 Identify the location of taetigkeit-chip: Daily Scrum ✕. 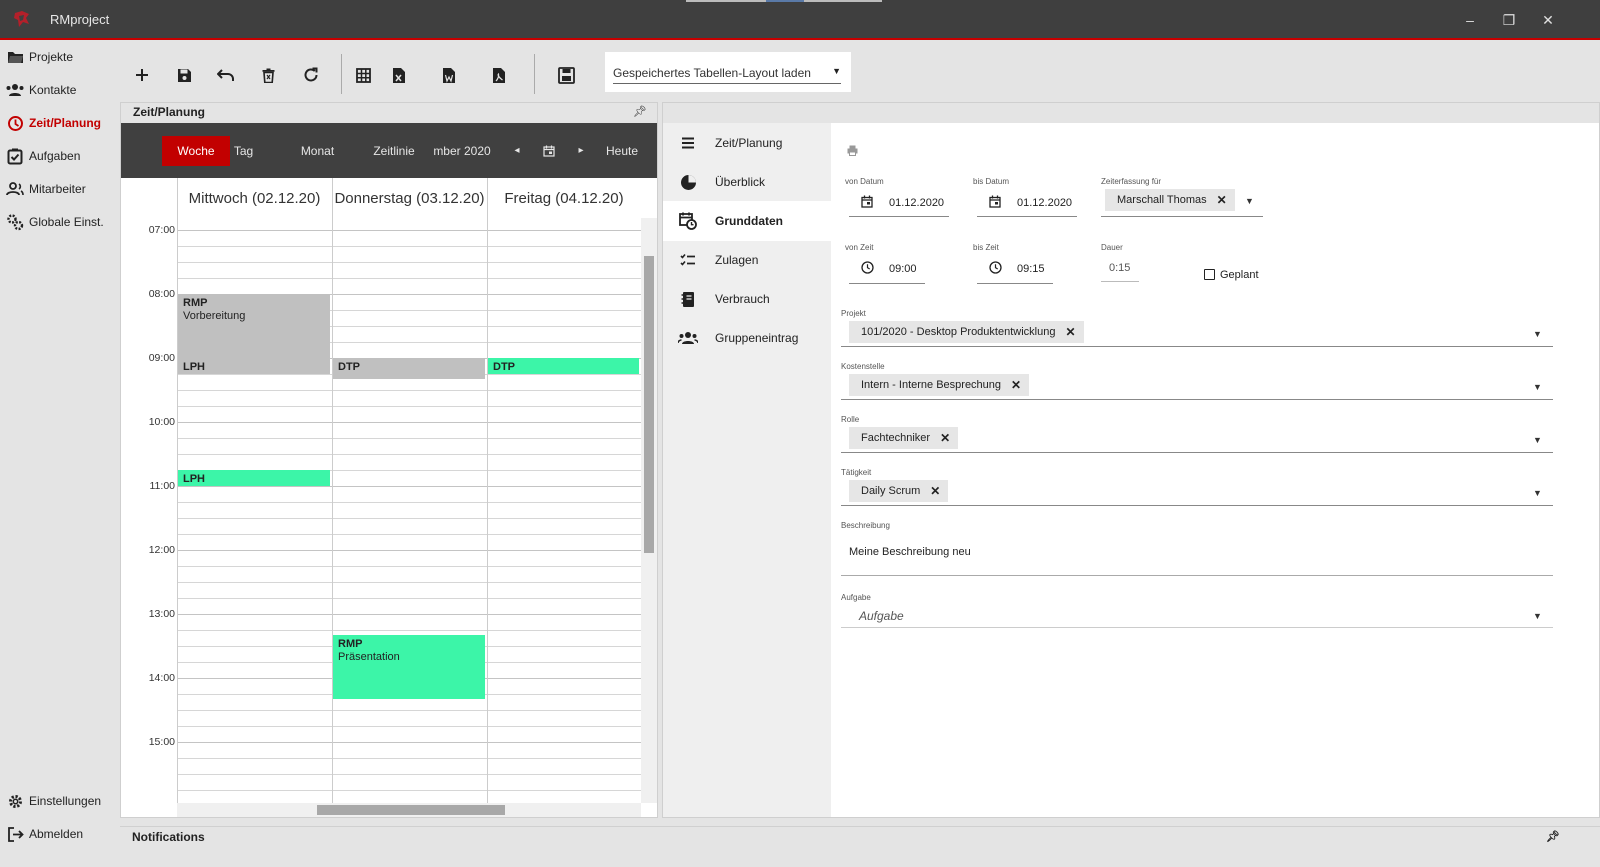
(899, 491).